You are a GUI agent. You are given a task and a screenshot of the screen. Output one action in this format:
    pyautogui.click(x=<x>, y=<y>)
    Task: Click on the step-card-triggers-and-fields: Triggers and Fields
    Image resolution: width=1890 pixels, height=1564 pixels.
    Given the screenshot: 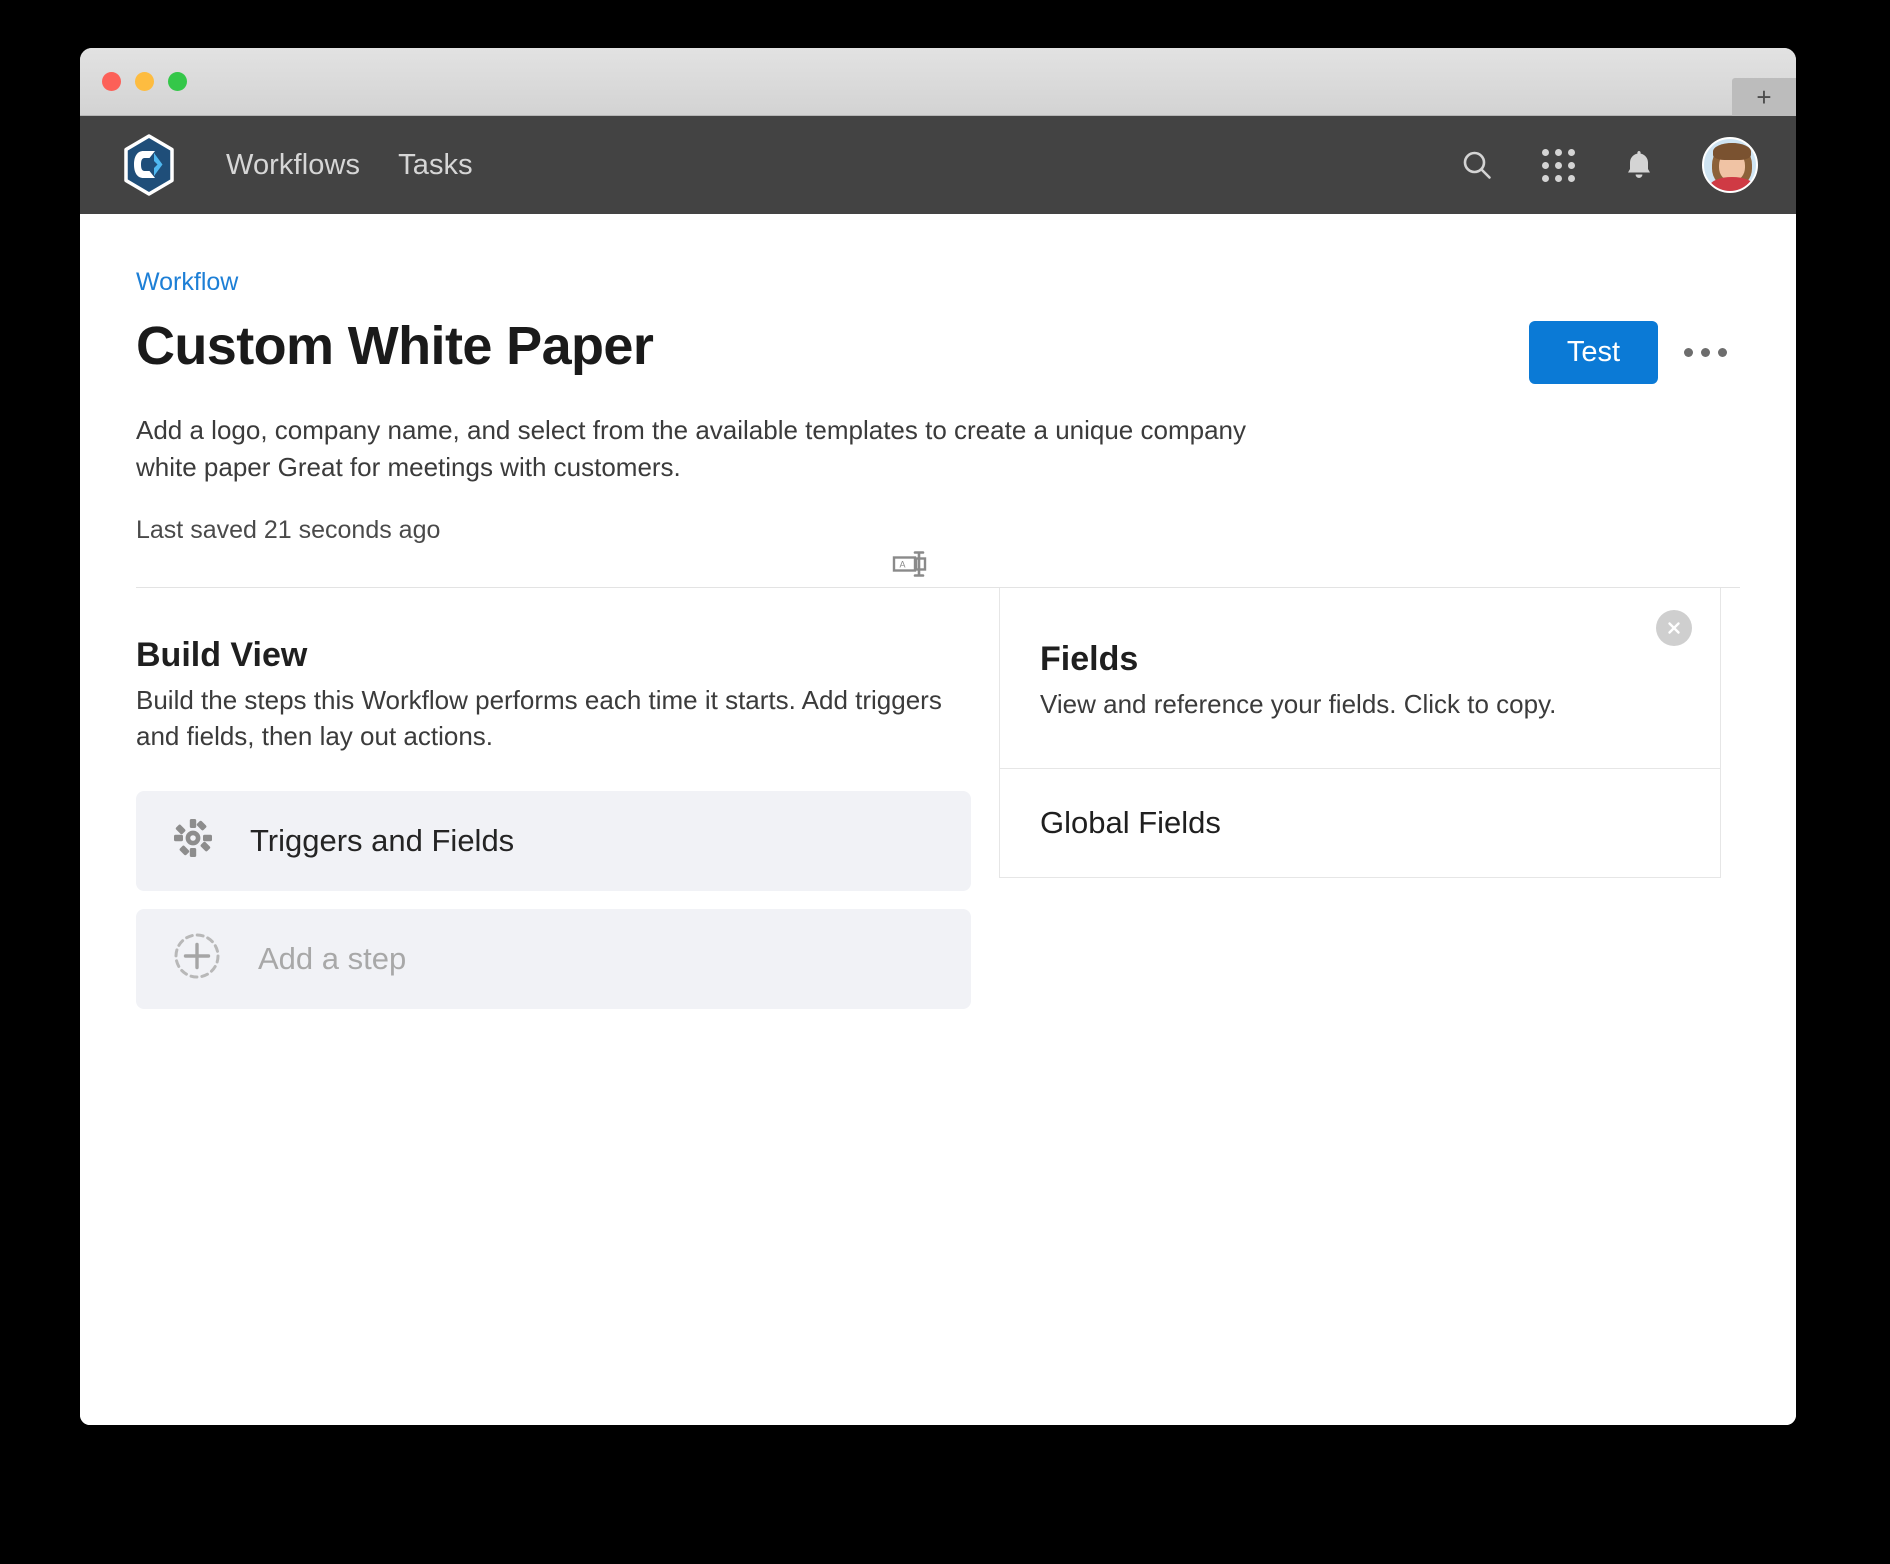 What is the action you would take?
    pyautogui.click(x=553, y=840)
    